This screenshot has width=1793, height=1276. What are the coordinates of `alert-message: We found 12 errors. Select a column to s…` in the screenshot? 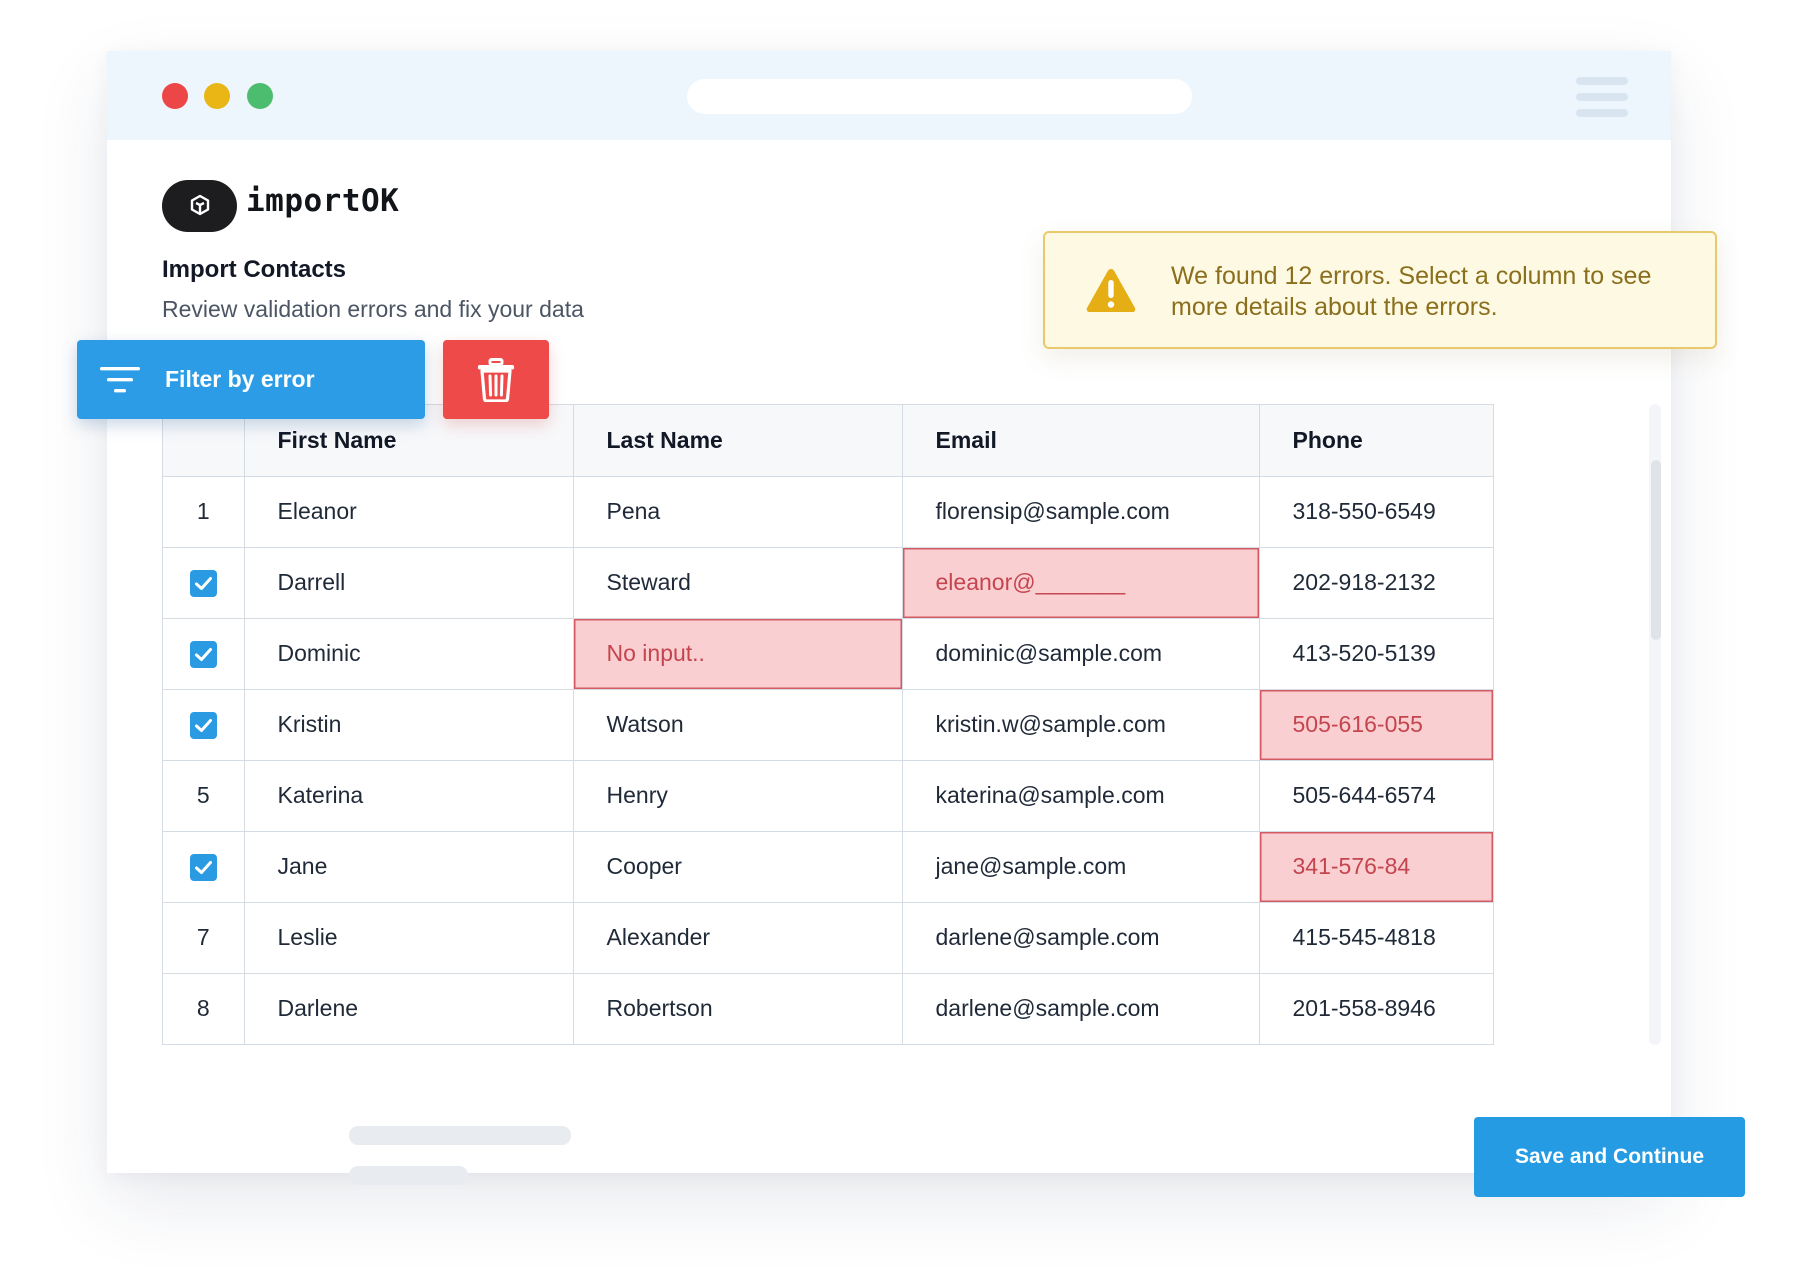 It's located at (1411, 291).